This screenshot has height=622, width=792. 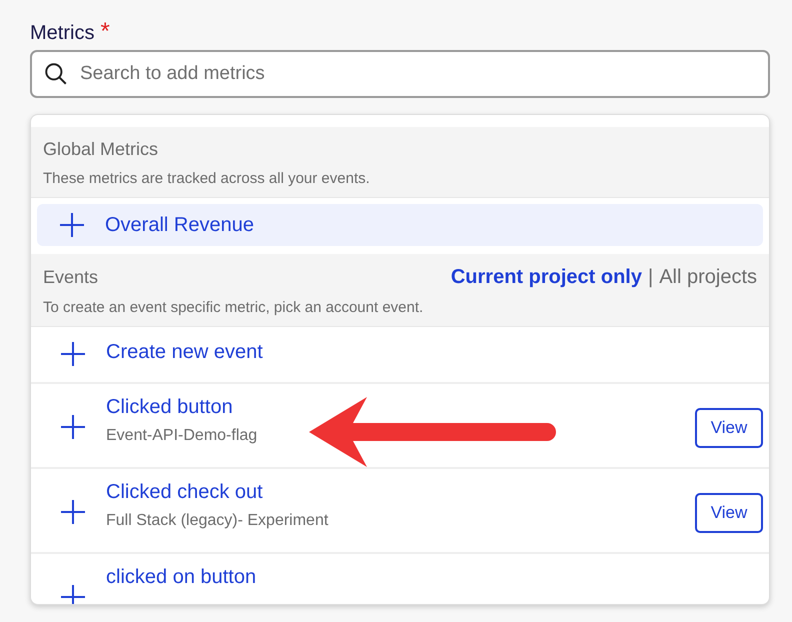 What do you see at coordinates (400, 74) in the screenshot?
I see `search-field: Search to add metrics` at bounding box center [400, 74].